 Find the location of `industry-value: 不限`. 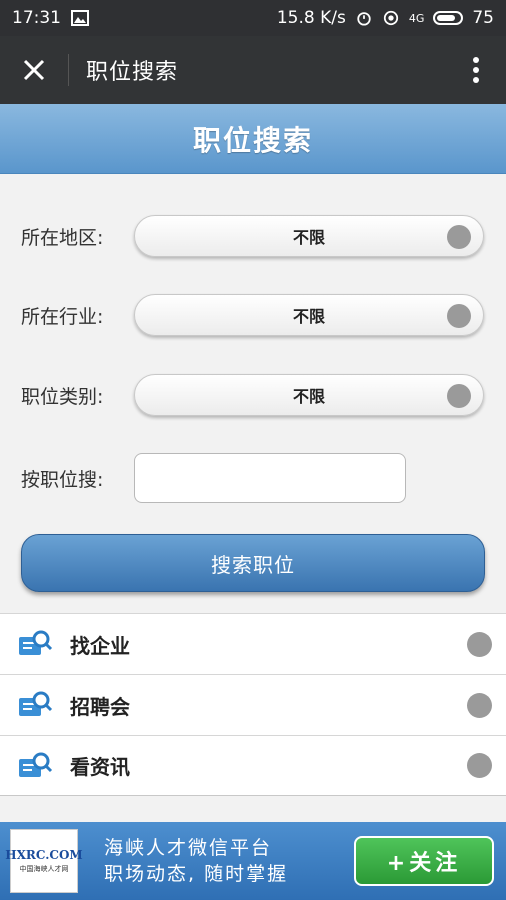

industry-value: 不限 is located at coordinates (308, 316).